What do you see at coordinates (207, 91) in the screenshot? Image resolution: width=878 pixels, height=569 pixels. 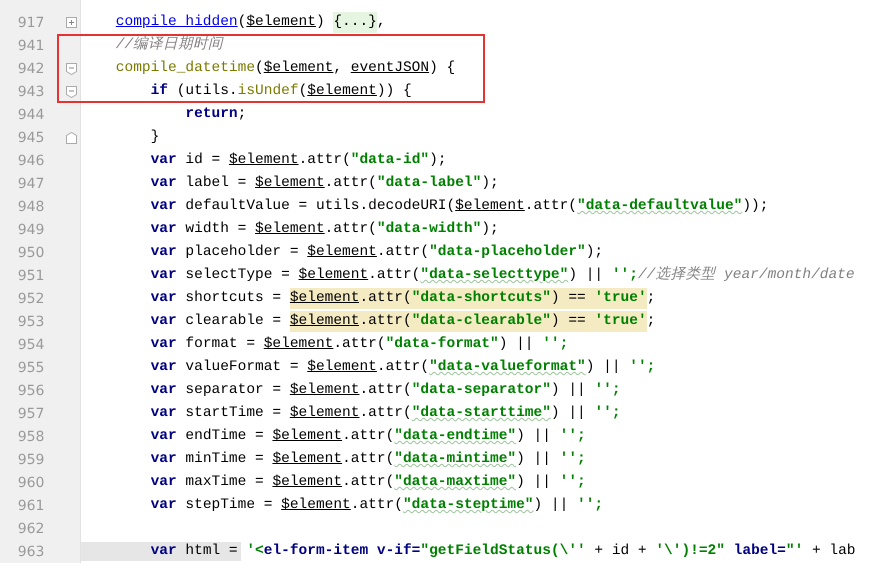 I see `code-text: (utils.` at bounding box center [207, 91].